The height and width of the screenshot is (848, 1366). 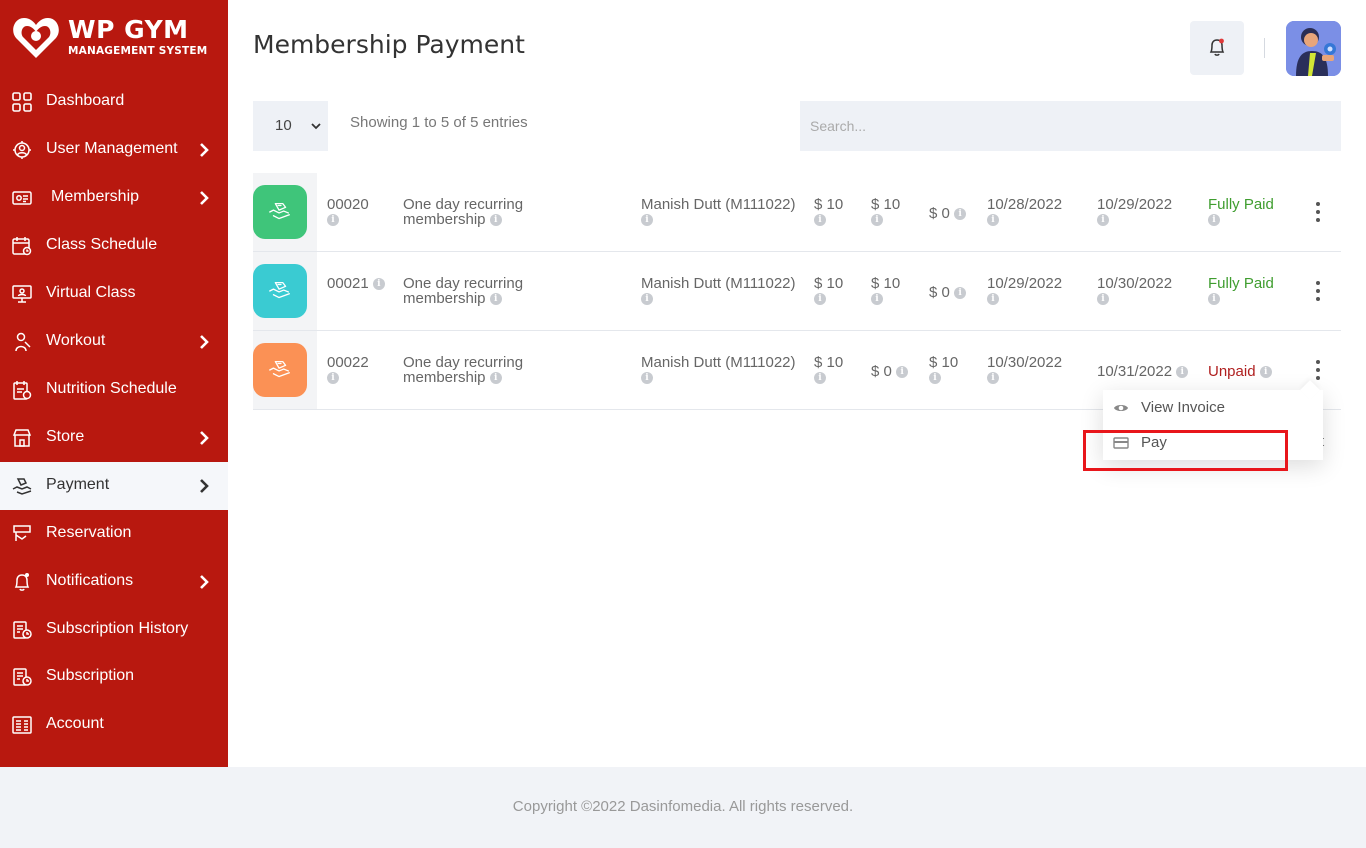 I want to click on sidebar-item-label: Dashboard, so click(x=85, y=100).